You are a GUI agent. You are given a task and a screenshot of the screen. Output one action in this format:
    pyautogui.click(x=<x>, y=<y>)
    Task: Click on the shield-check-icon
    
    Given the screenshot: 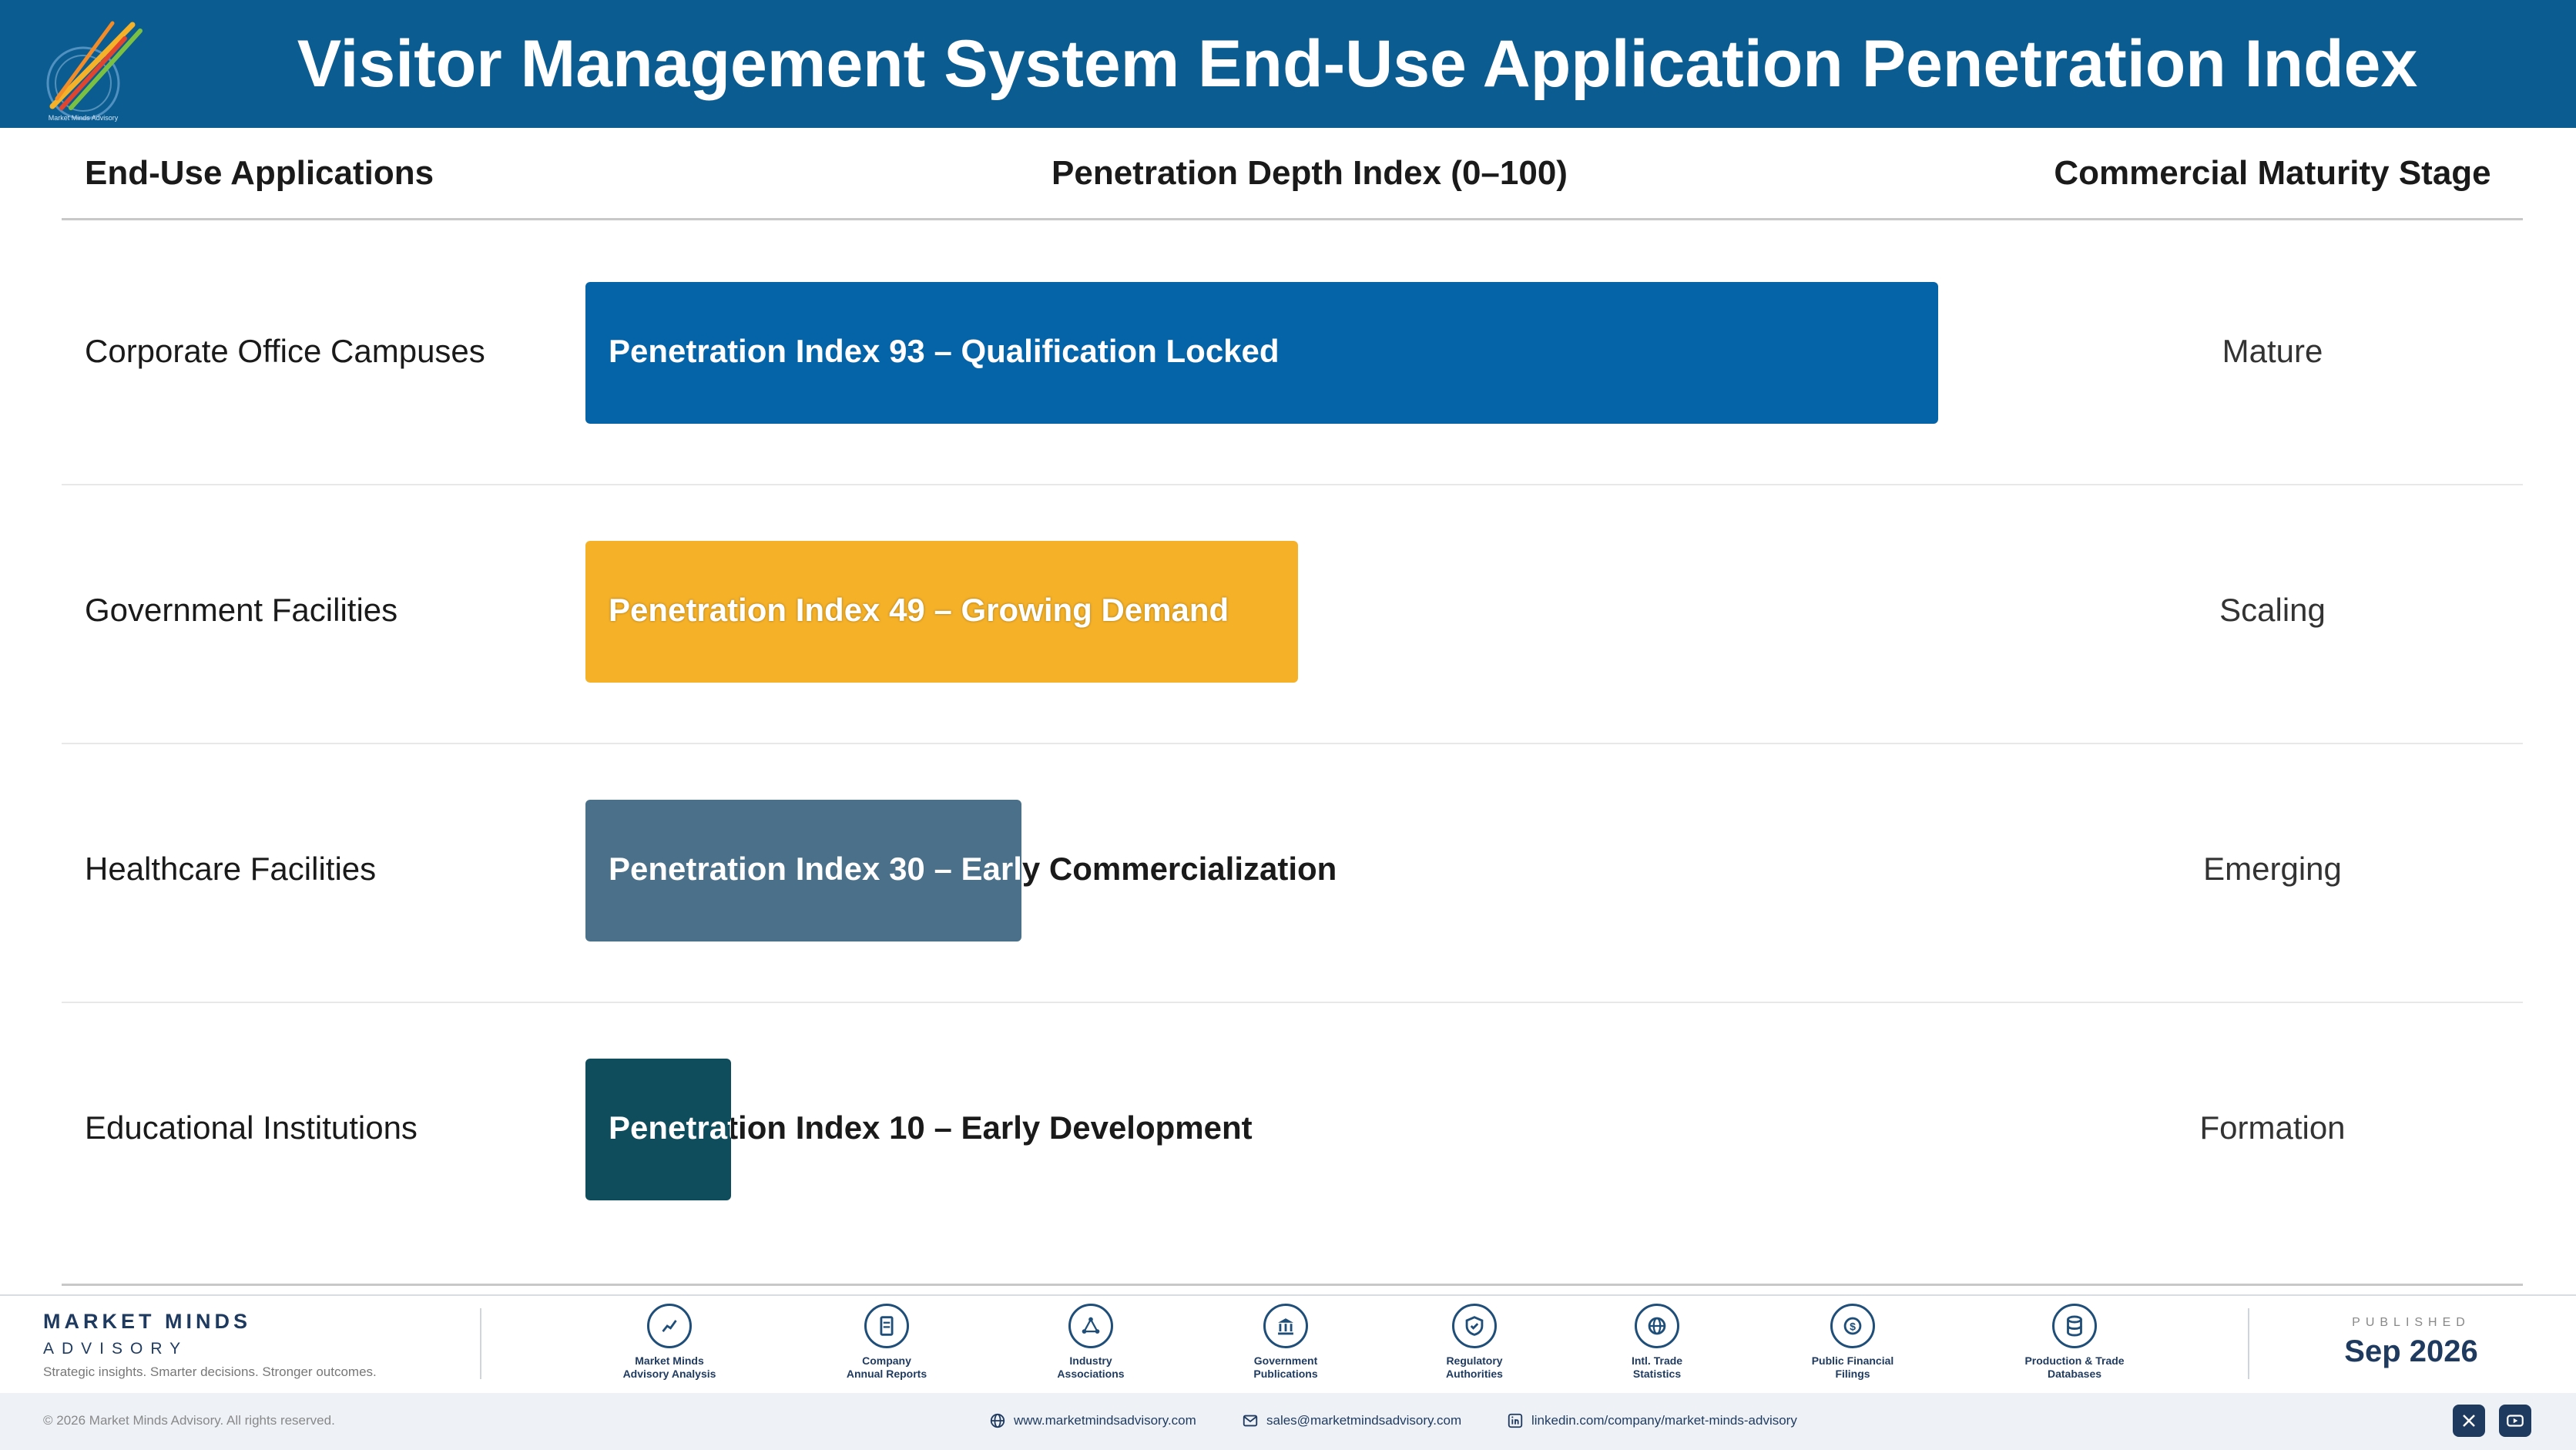 What is the action you would take?
    pyautogui.click(x=1474, y=1326)
    